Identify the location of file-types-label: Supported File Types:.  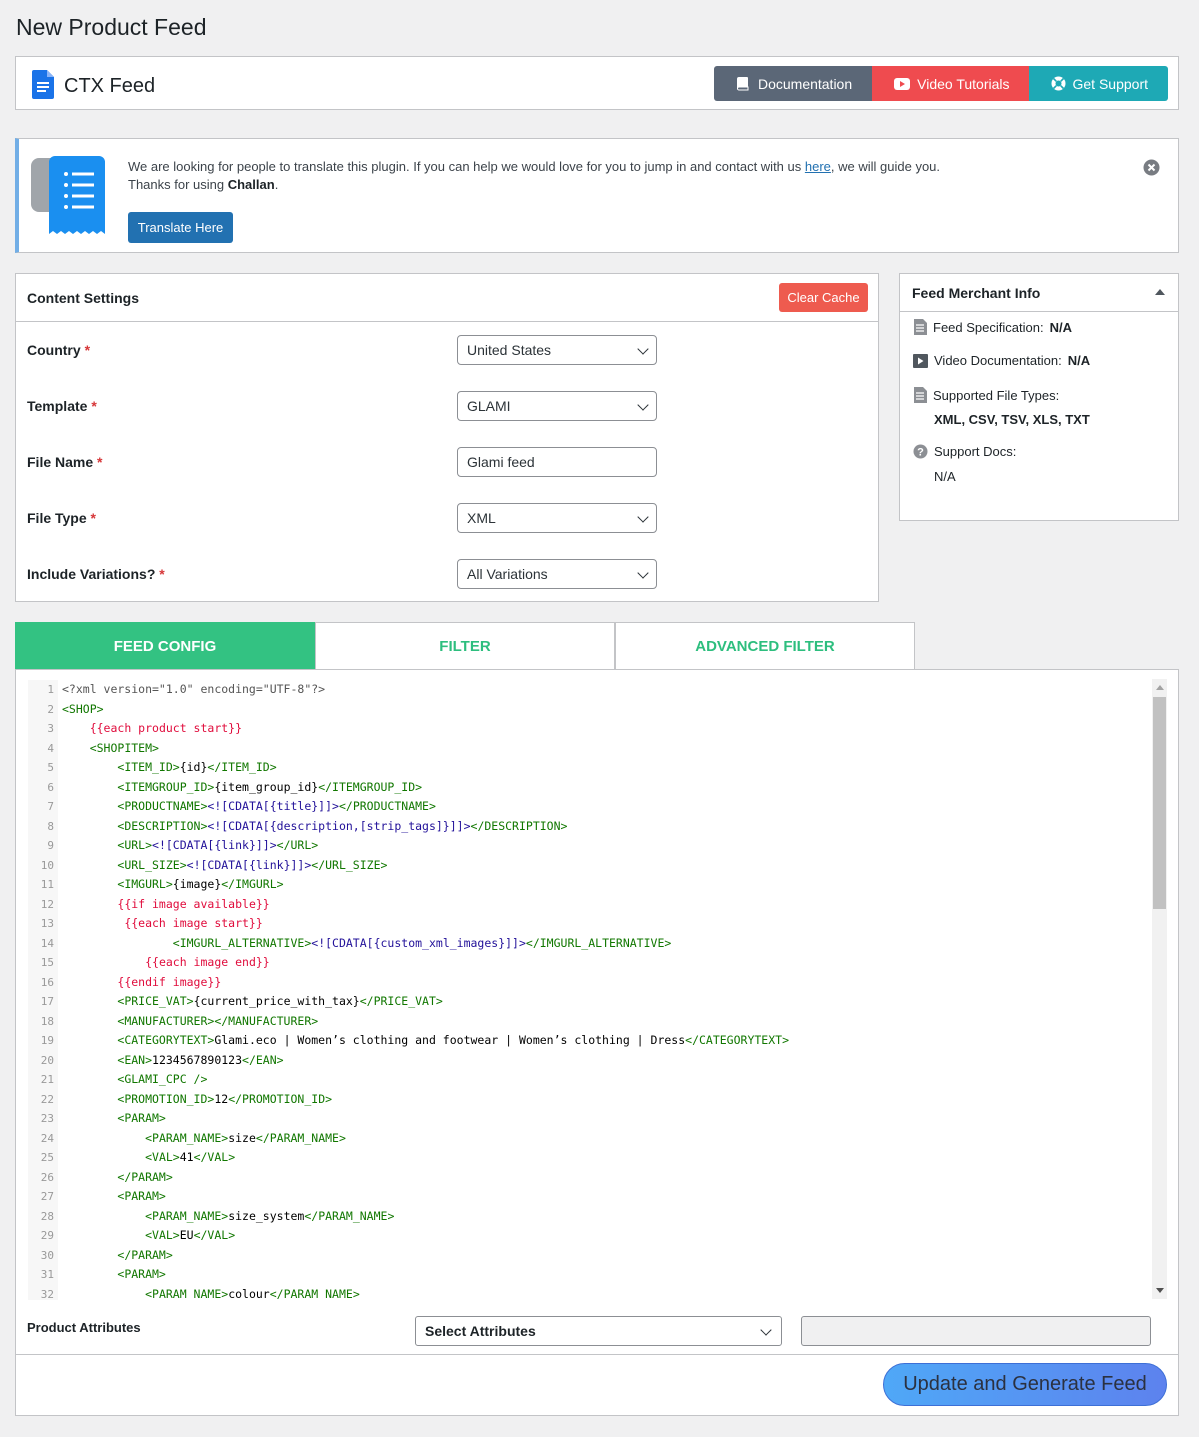
(996, 395).